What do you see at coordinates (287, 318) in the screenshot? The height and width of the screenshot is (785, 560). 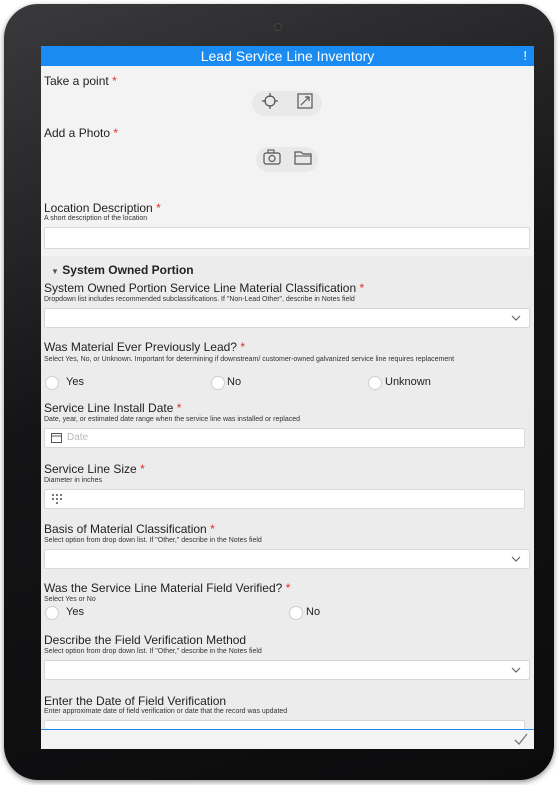 I see `material-dropdown` at bounding box center [287, 318].